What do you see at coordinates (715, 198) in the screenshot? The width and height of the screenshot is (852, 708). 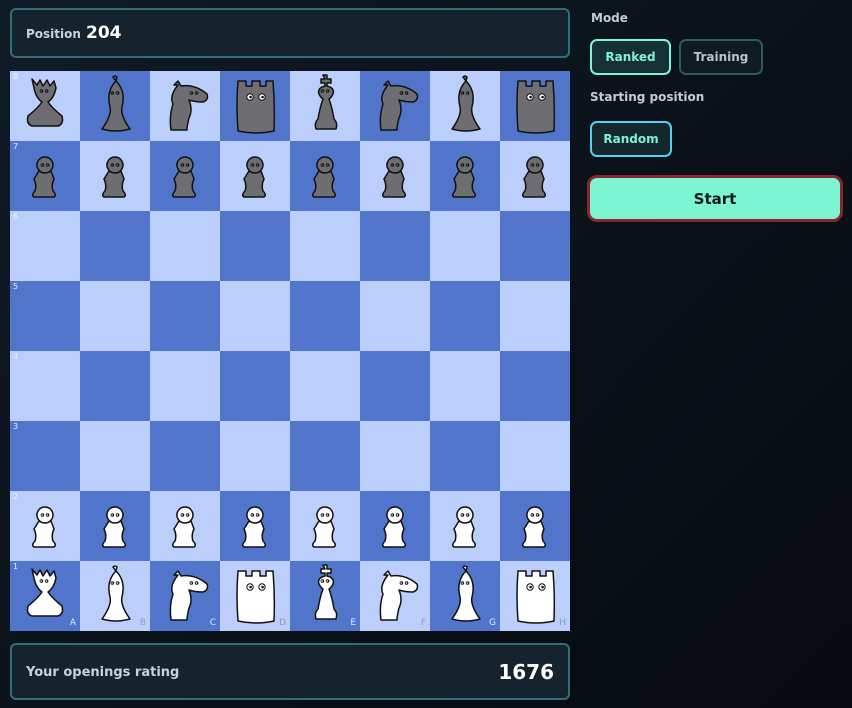 I see `start-button: Start` at bounding box center [715, 198].